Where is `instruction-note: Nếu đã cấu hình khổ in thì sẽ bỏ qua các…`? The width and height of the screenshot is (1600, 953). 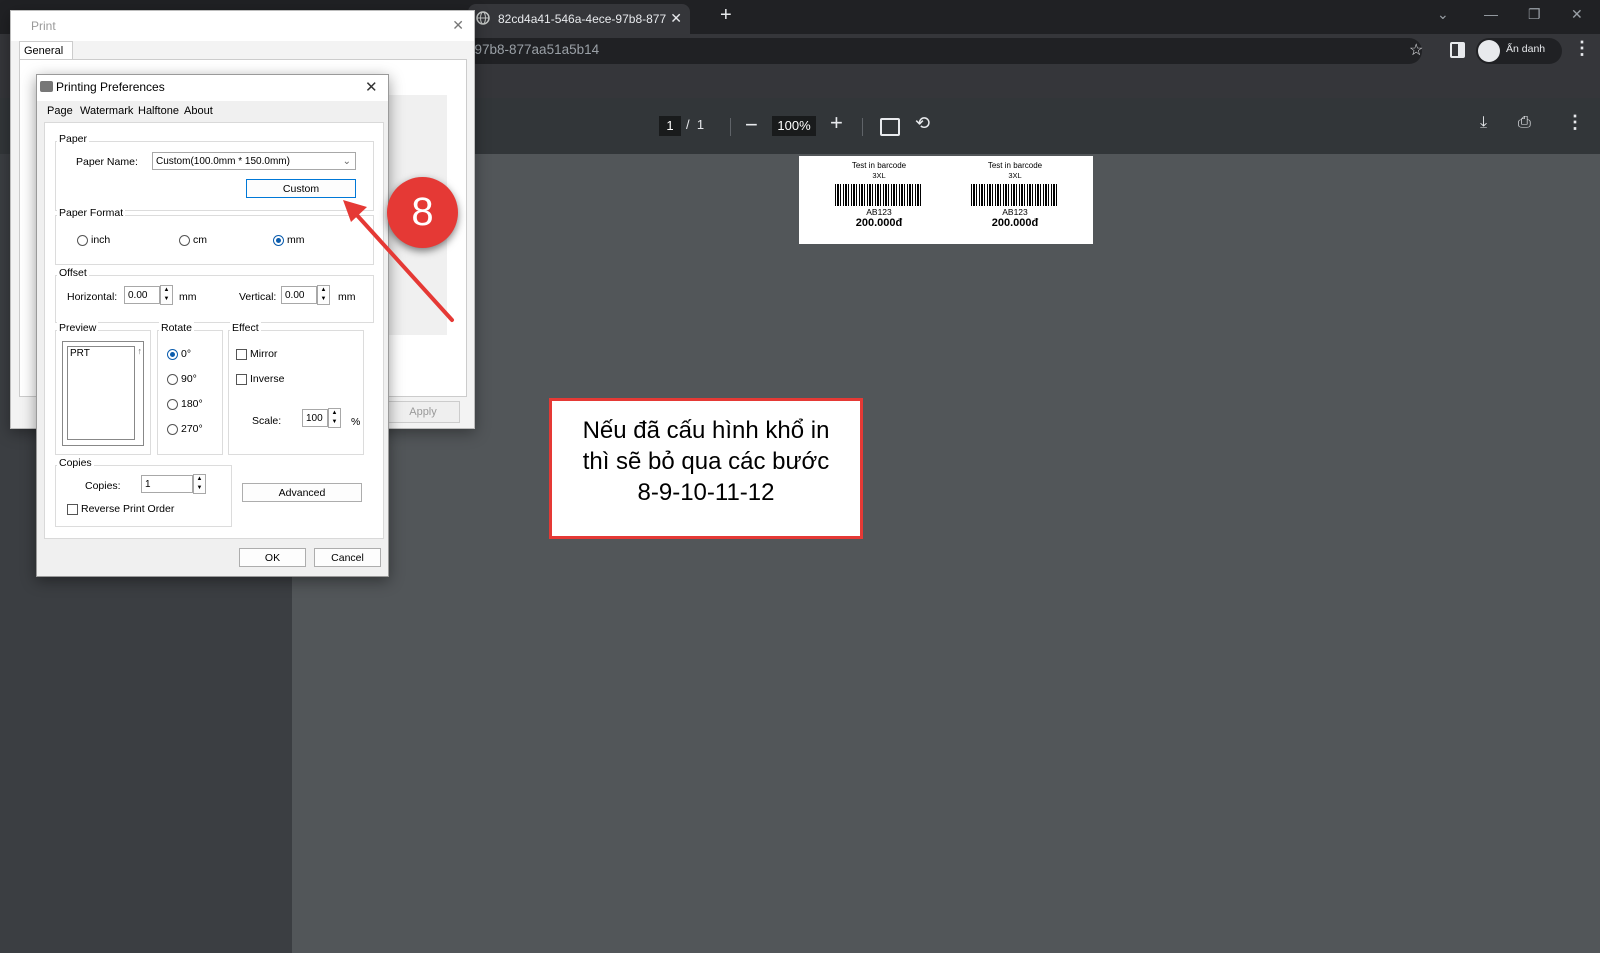
instruction-note: Nếu đã cấu hình khổ in thì sẽ bỏ qua các… is located at coordinates (706, 468).